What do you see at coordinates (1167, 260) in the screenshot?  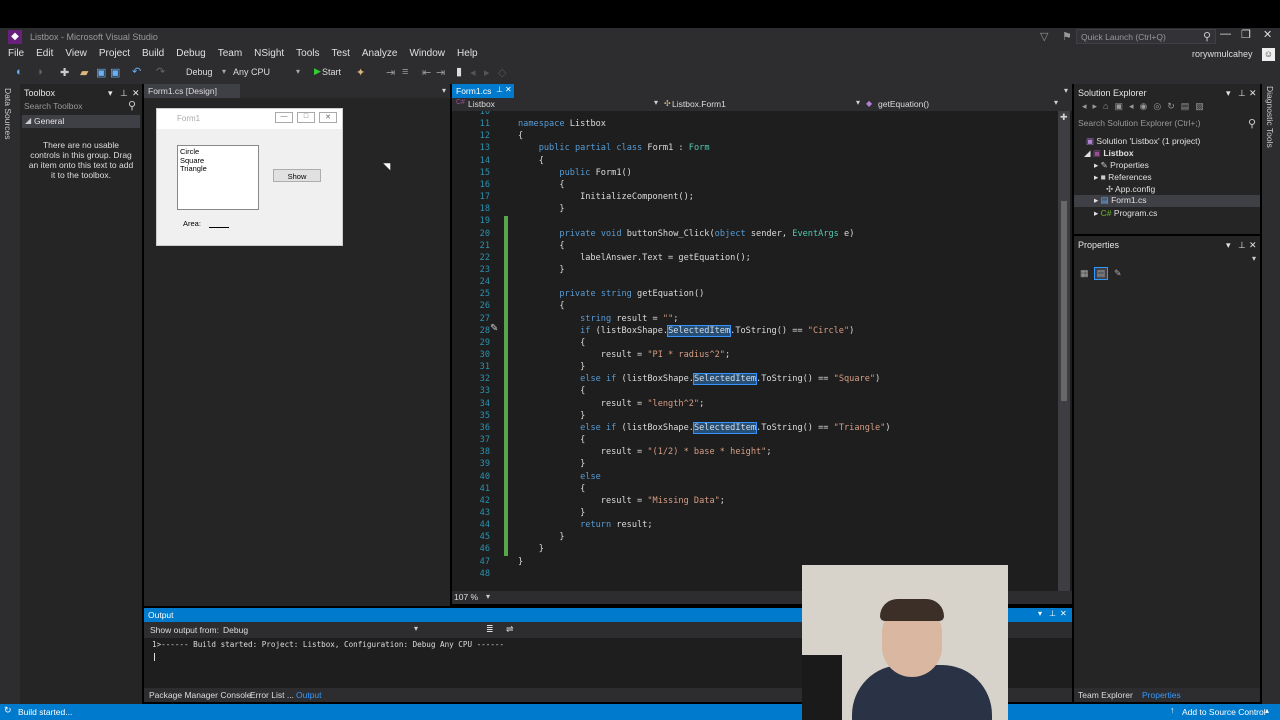 I see `properties-object-select: ▾` at bounding box center [1167, 260].